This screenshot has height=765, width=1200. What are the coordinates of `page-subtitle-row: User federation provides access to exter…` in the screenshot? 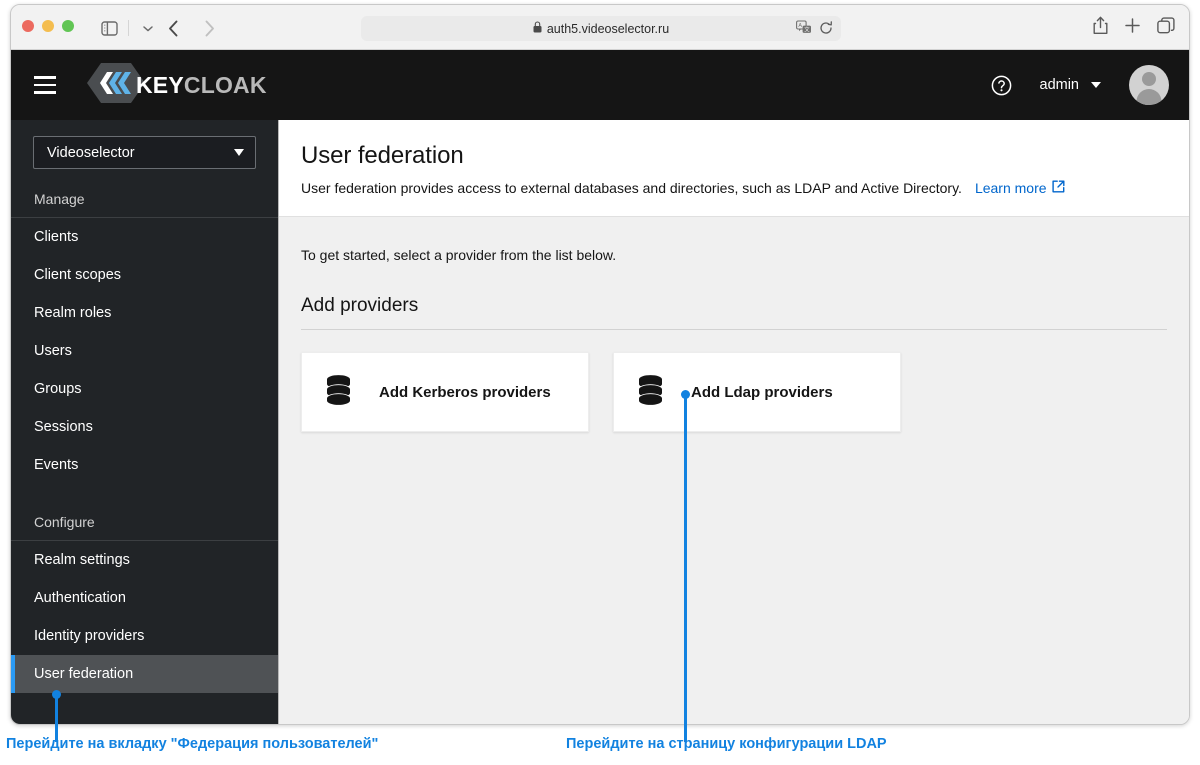 It's located at (745, 188).